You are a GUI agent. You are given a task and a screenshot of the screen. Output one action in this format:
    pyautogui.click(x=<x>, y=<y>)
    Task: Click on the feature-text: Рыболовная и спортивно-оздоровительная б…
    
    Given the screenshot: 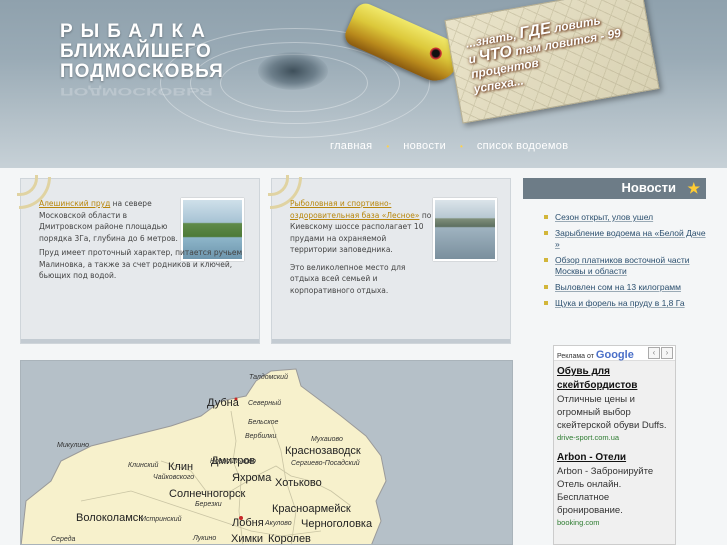 What is the action you would take?
    pyautogui.click(x=361, y=250)
    